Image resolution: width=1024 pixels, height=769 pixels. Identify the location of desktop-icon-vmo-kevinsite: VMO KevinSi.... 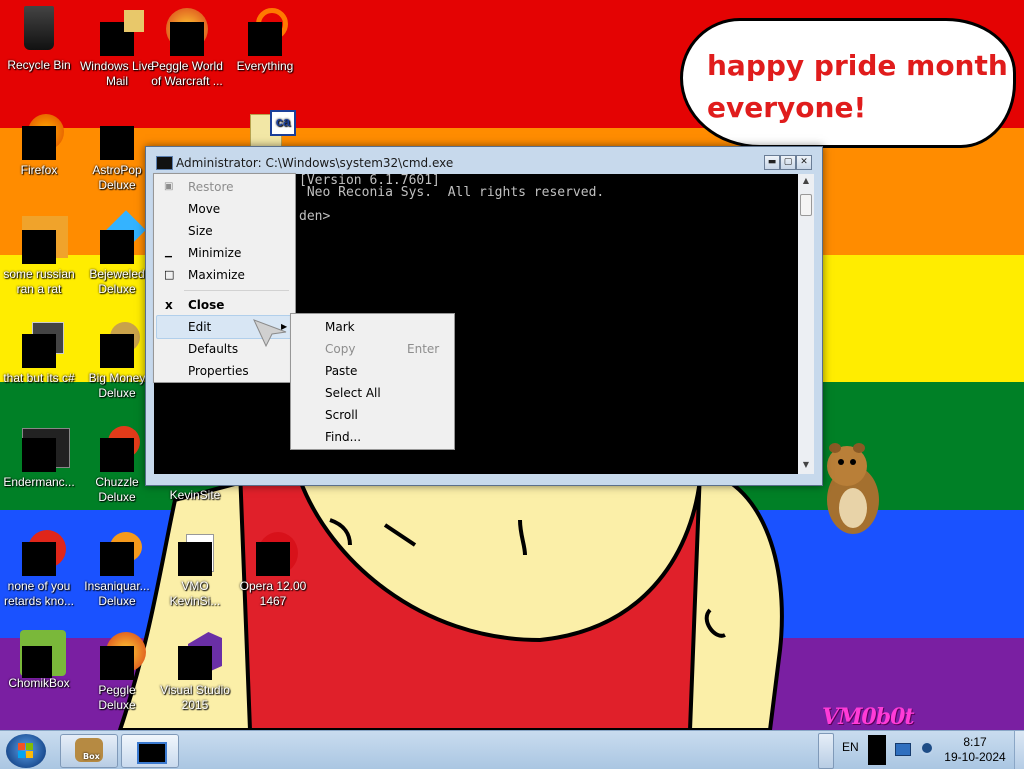
(195, 567).